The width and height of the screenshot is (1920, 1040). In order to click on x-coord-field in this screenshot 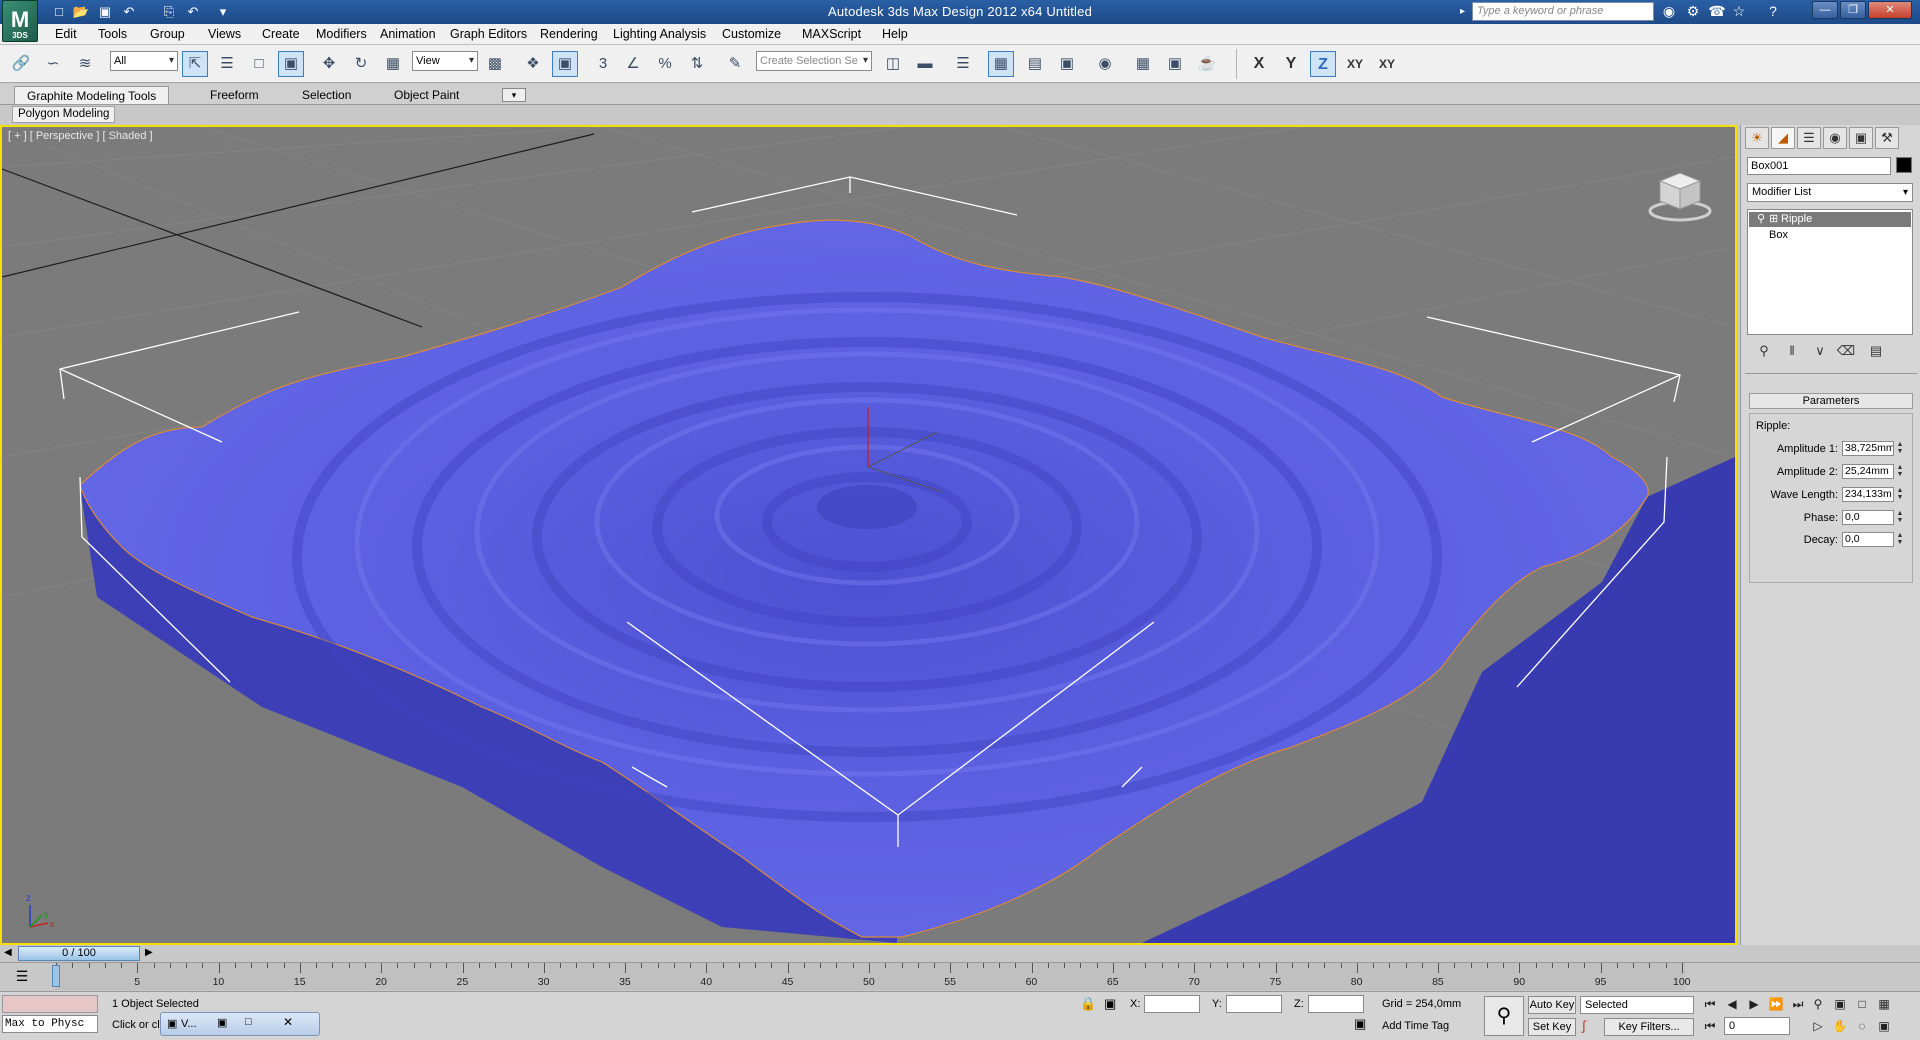, I will do `click(1172, 1004)`.